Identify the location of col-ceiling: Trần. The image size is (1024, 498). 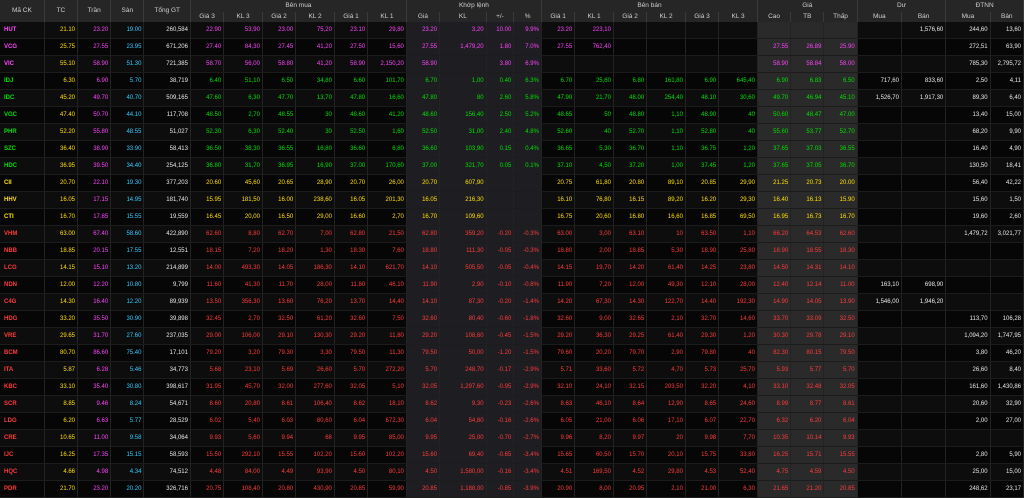
(94, 11).